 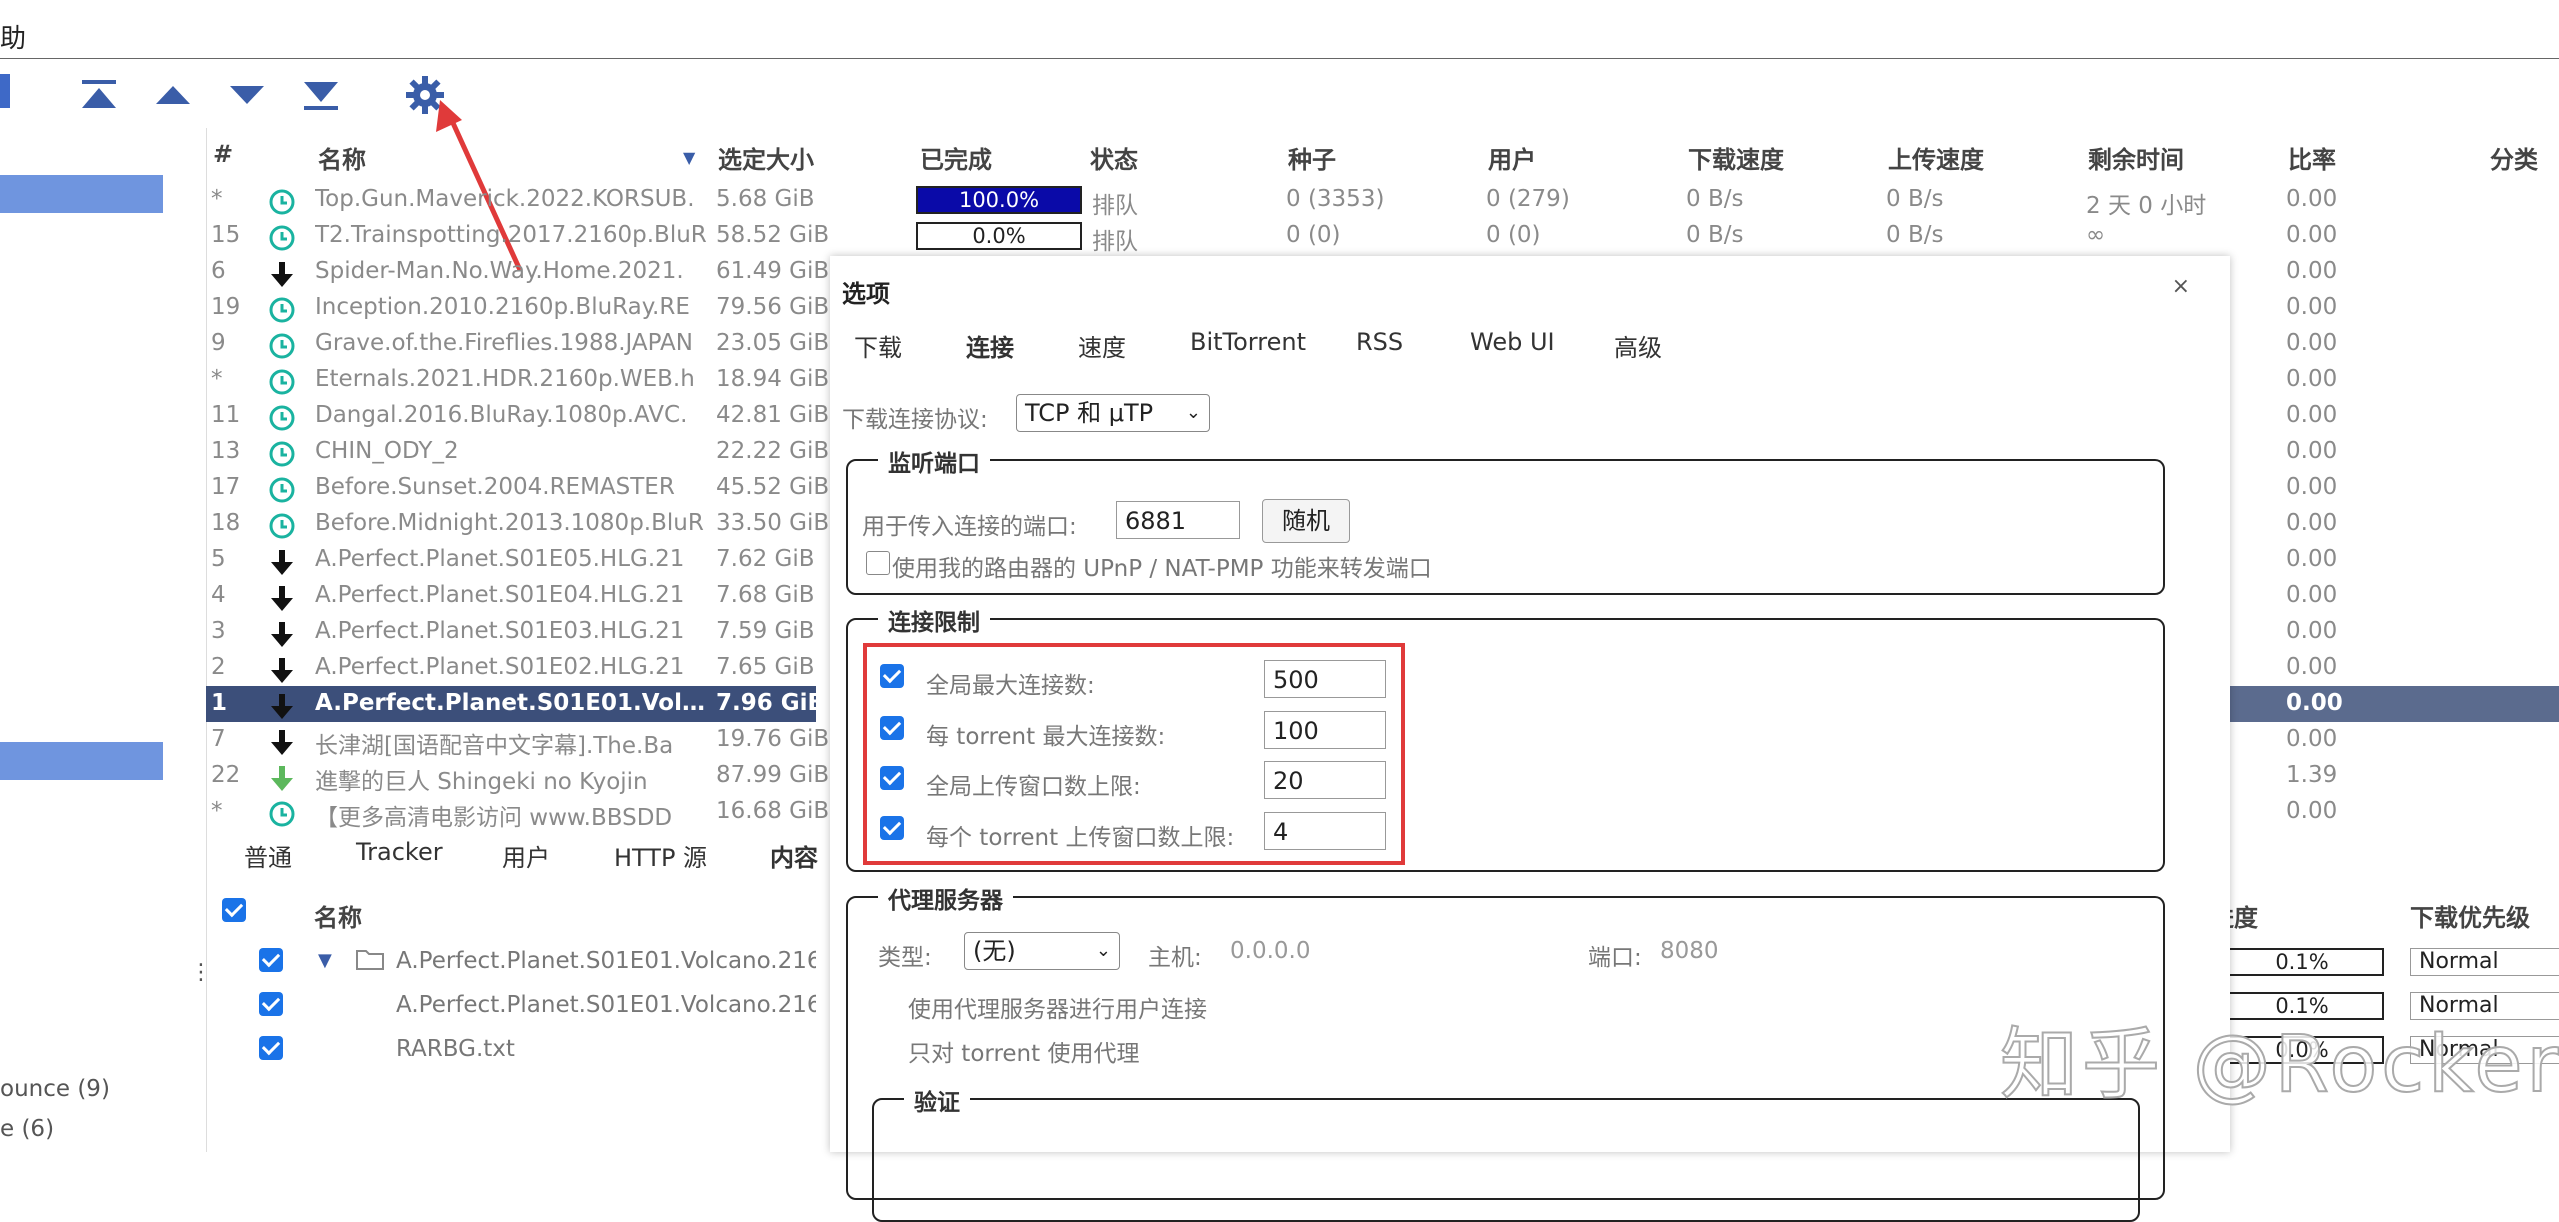 What do you see at coordinates (765, 559) in the screenshot?
I see `row-size: 7.62 GiB` at bounding box center [765, 559].